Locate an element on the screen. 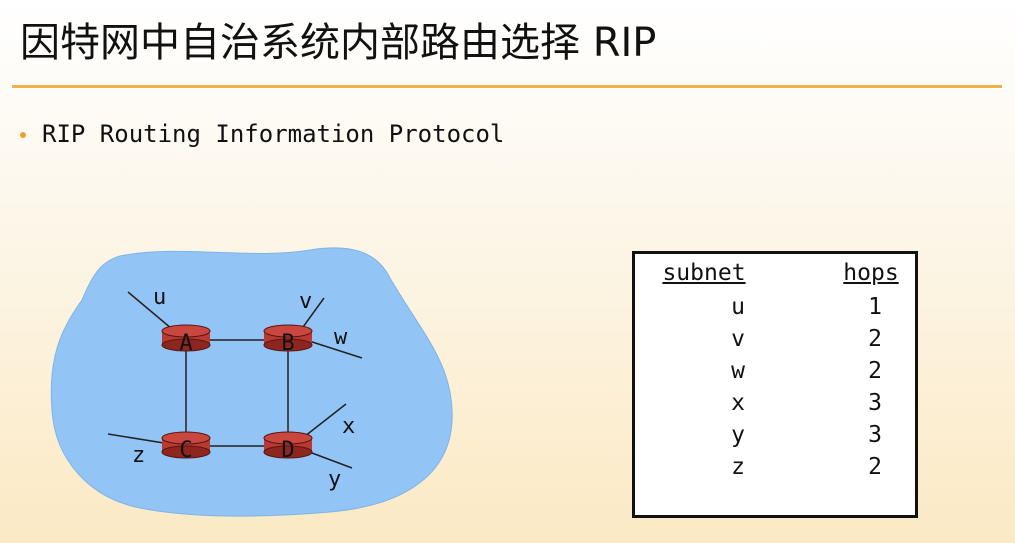  subnet-u-label: u is located at coordinates (159, 297).